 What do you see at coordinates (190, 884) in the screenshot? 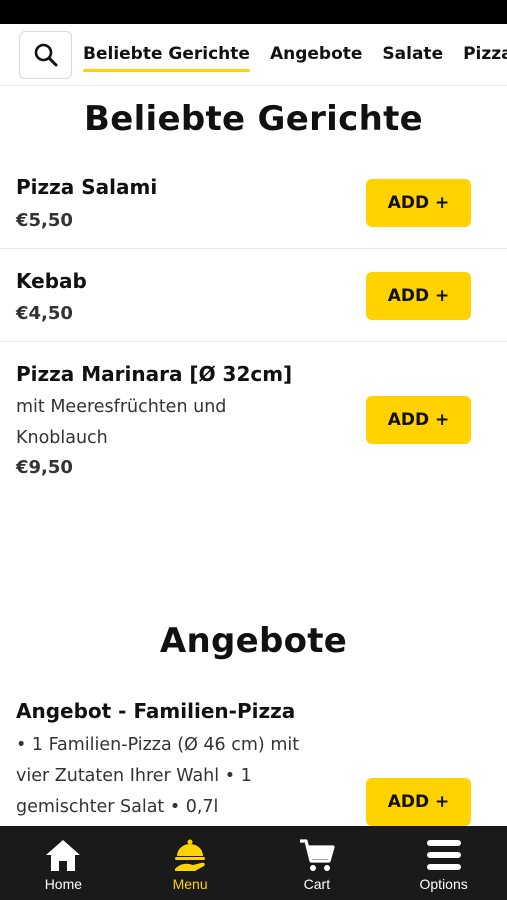
I see `nav-menu-label: Menu` at bounding box center [190, 884].